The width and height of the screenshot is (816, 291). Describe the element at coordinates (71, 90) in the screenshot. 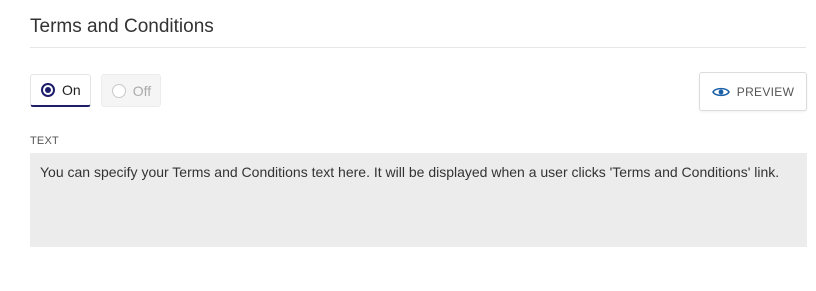

I see `toggle-on-label: On` at that location.